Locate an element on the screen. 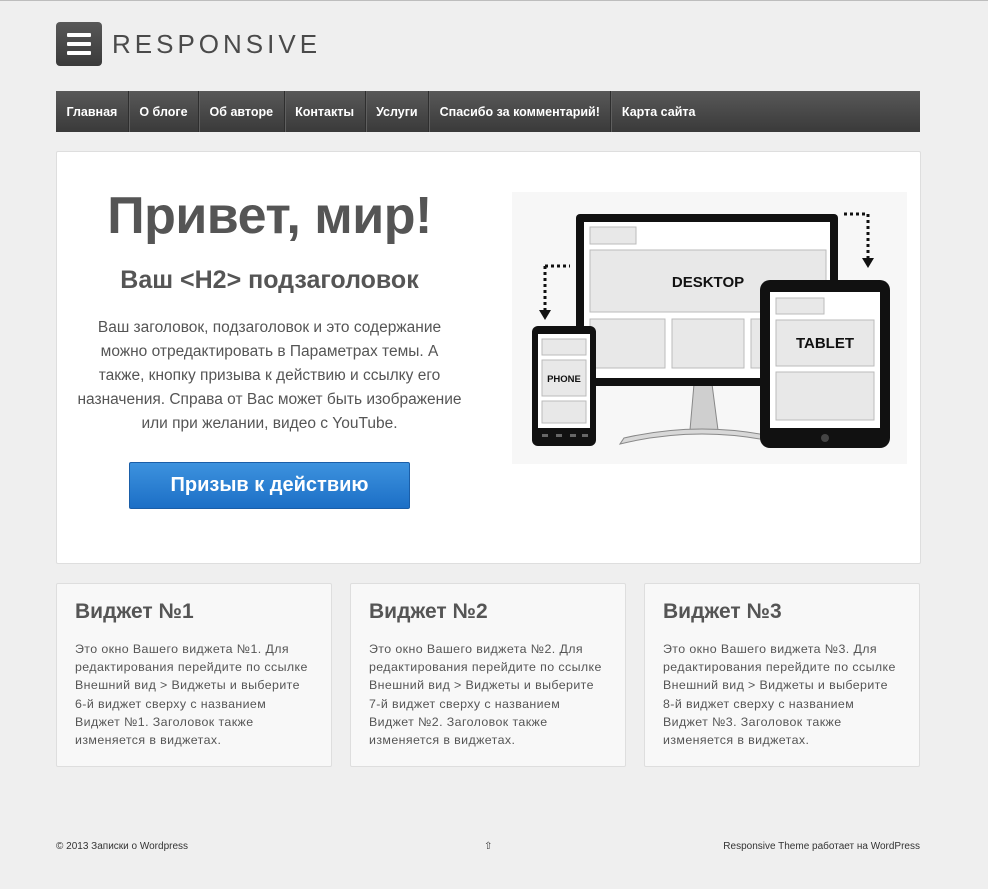 This screenshot has width=988, height=889. credit-text: работает на is located at coordinates (840, 846).